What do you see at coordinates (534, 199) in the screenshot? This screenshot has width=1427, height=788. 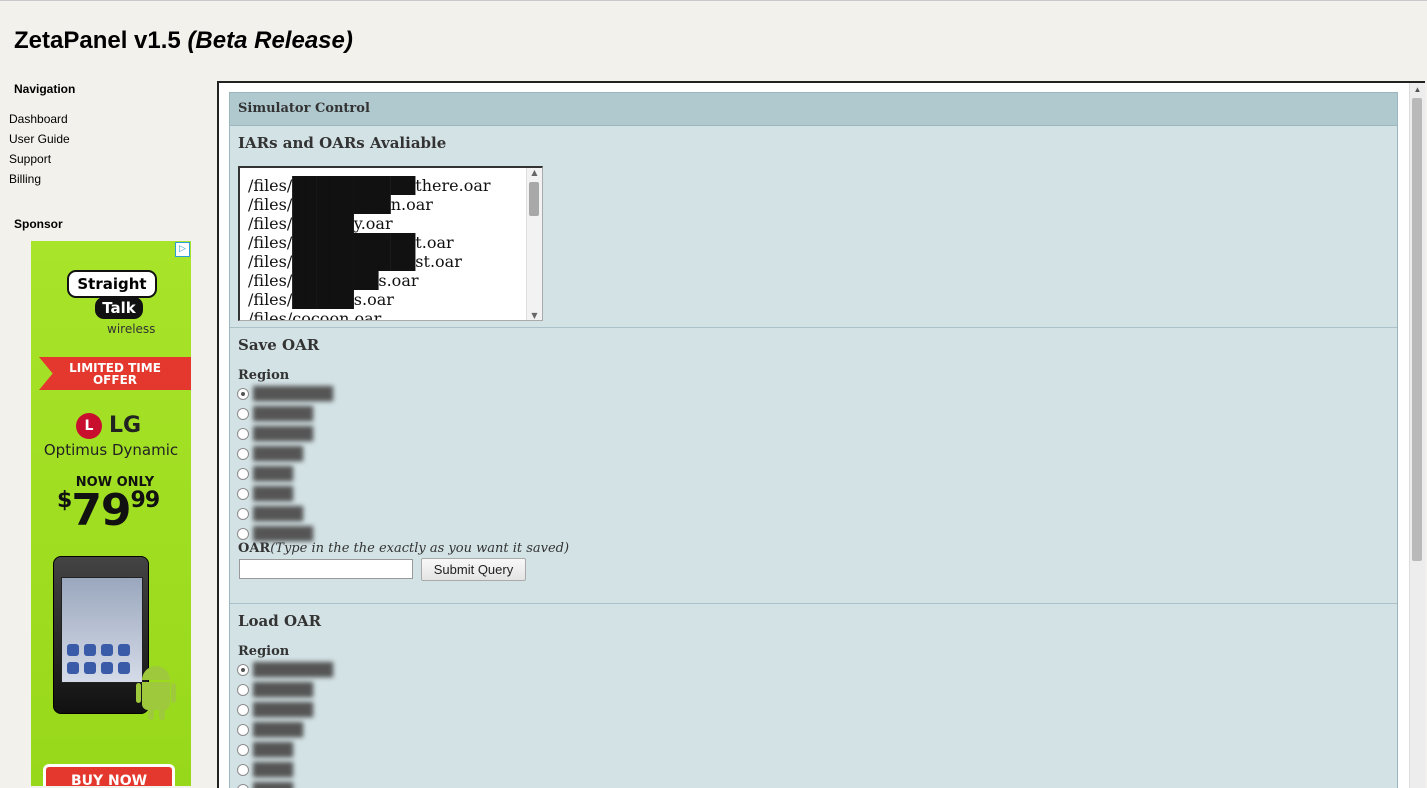 I see `files-scroll-thumb` at bounding box center [534, 199].